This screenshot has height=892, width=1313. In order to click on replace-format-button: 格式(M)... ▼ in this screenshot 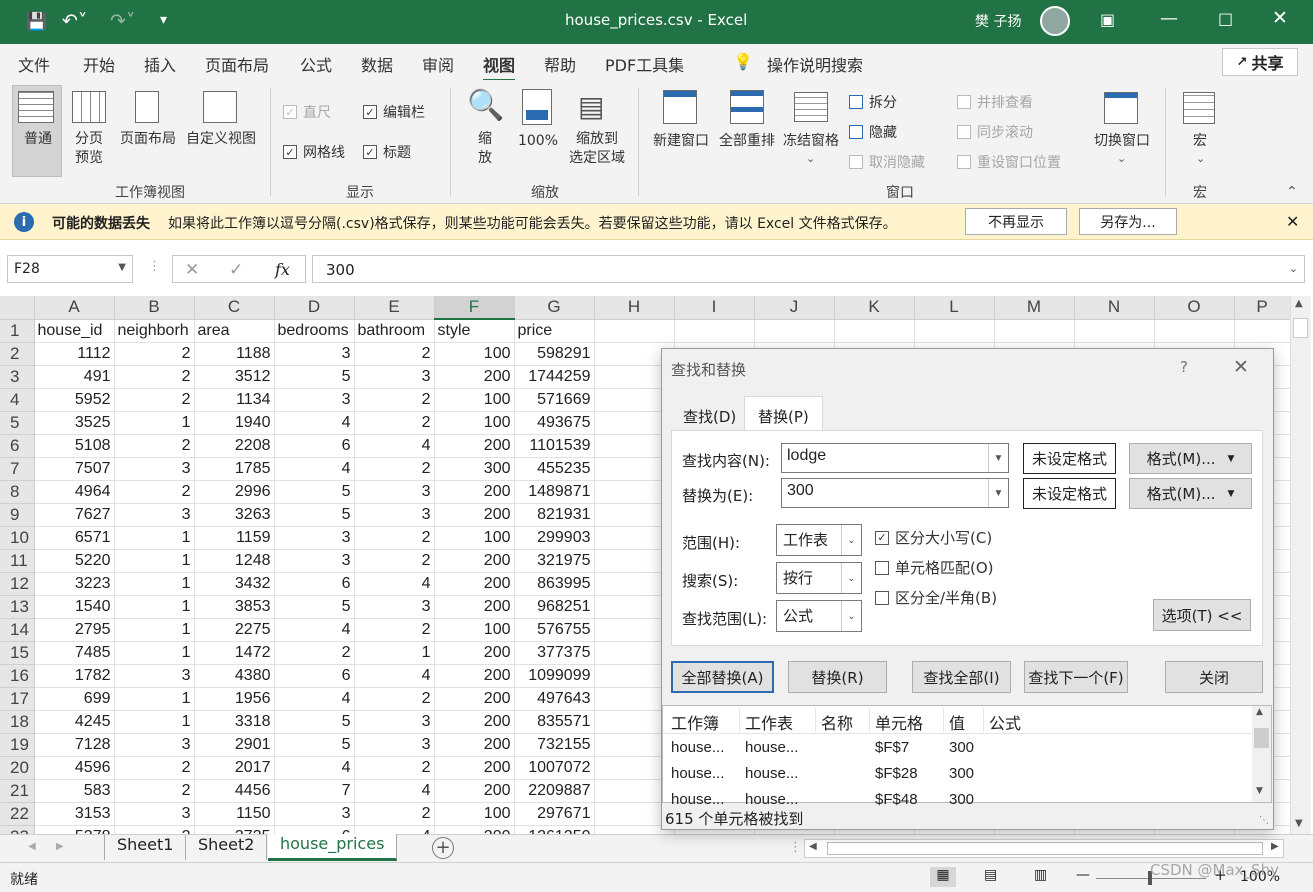, I will do `click(1190, 493)`.